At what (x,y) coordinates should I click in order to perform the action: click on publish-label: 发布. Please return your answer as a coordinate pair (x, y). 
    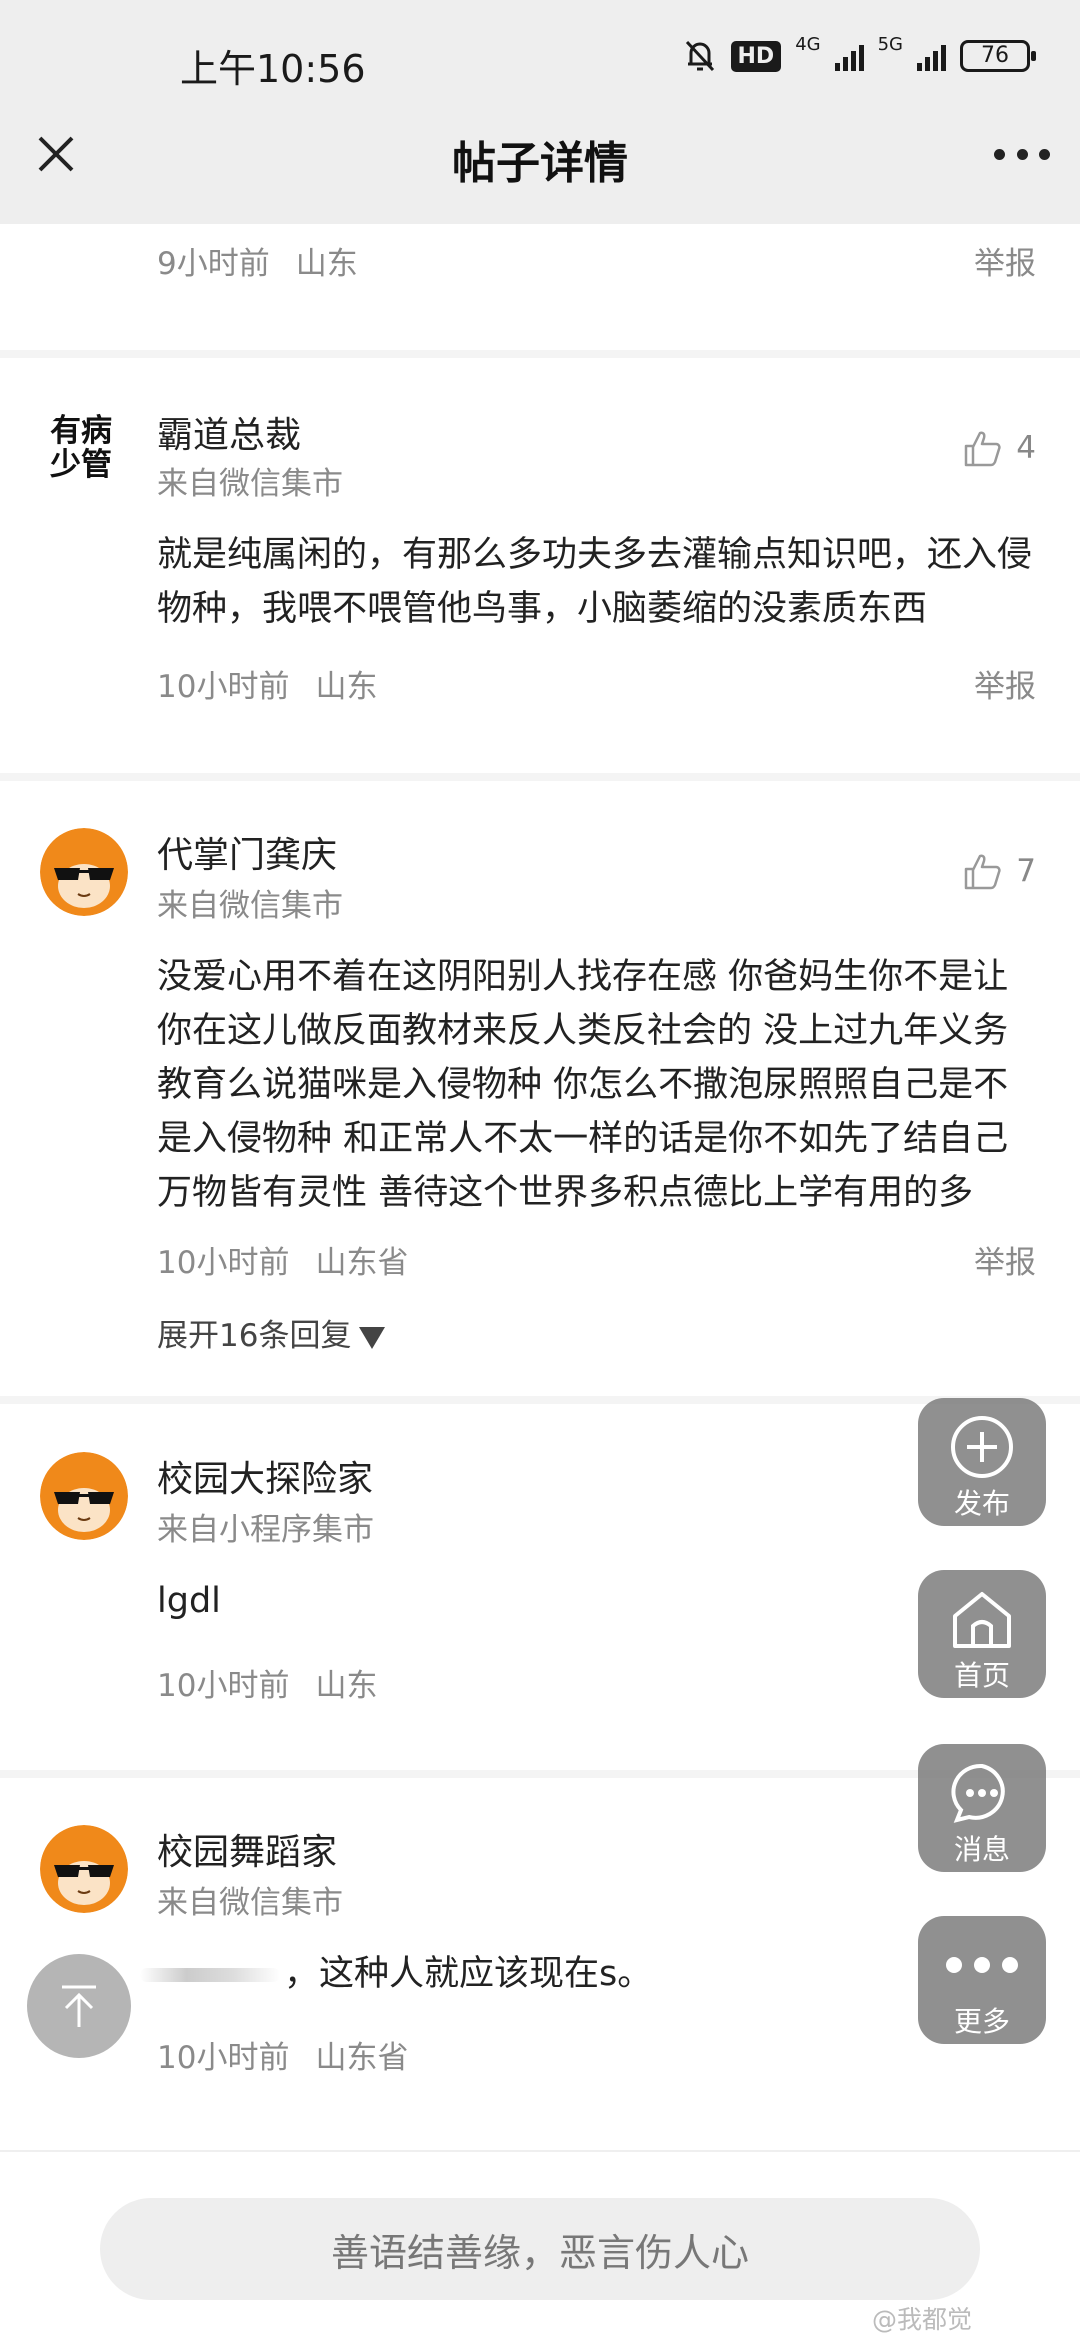
    Looking at the image, I should click on (981, 1503).